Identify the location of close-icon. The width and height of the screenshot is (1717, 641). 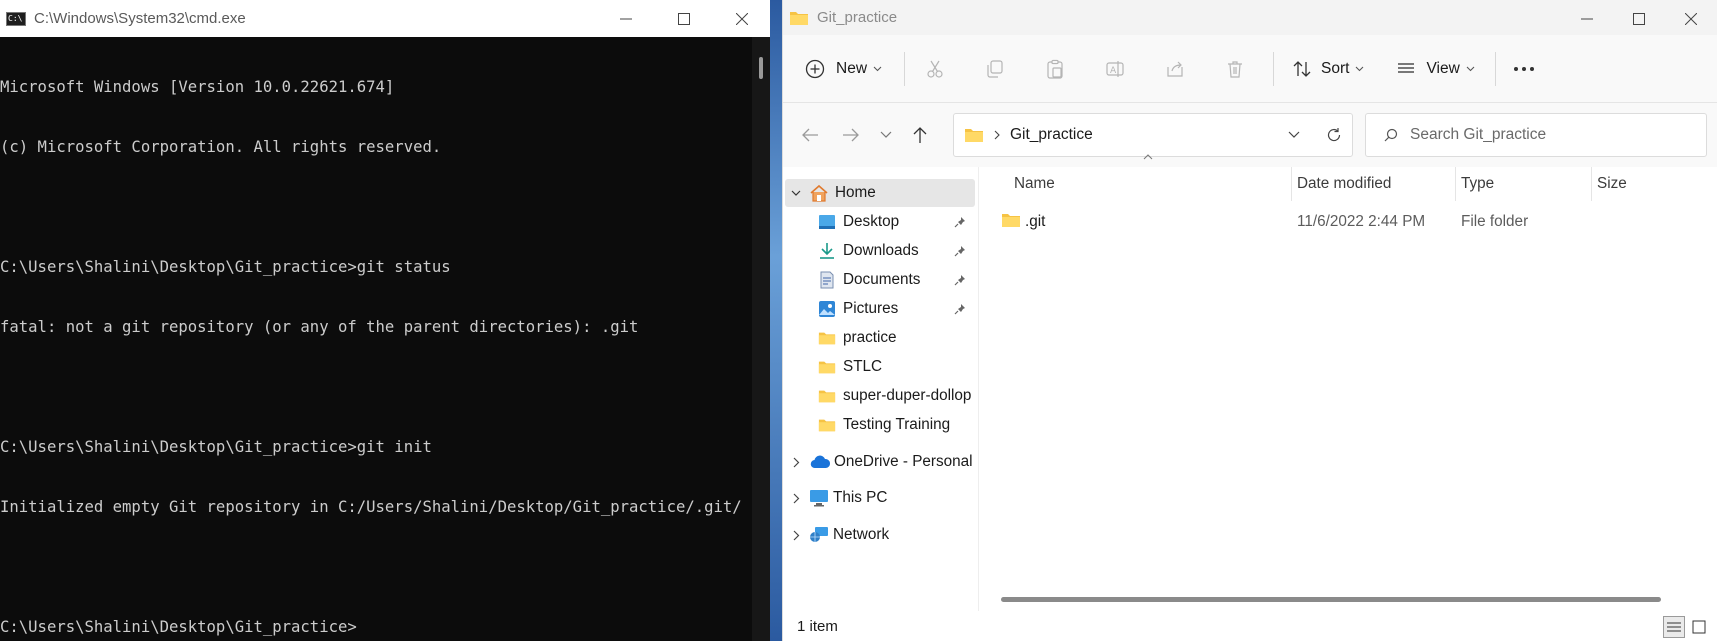
(1691, 18).